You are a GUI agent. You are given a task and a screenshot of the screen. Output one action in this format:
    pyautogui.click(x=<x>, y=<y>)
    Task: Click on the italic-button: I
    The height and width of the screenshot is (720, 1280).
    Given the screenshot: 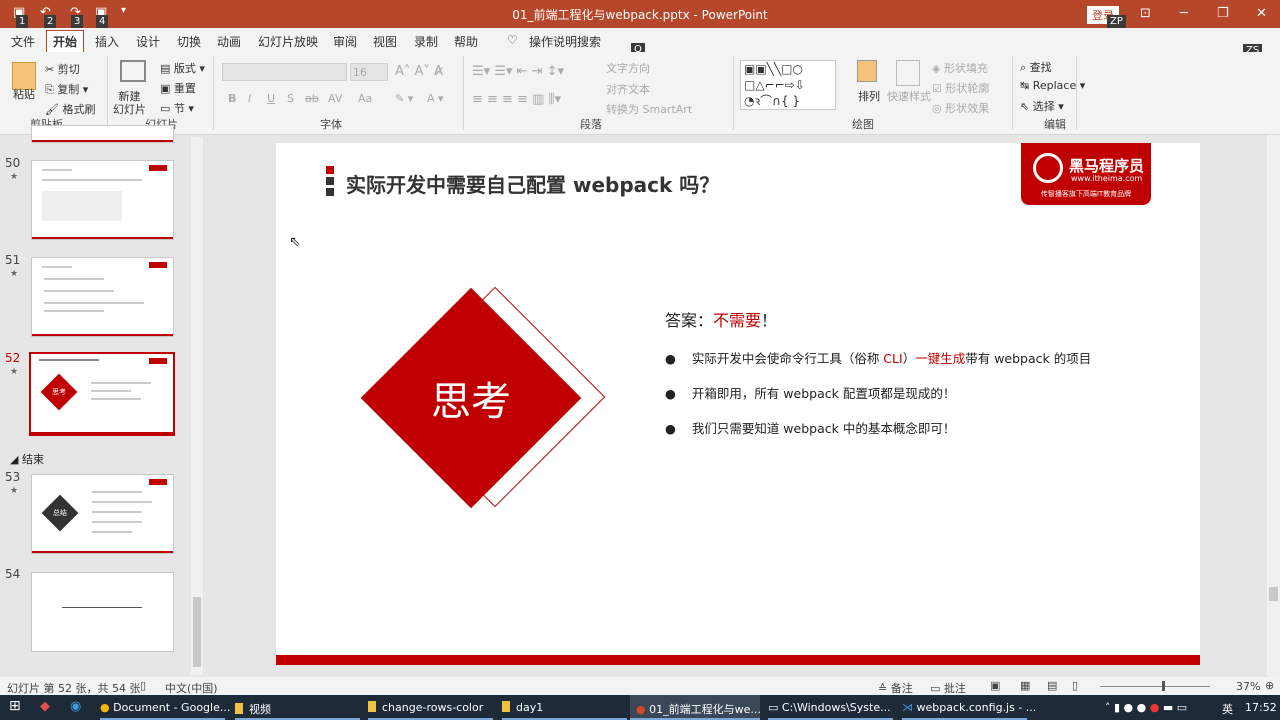 What is the action you would take?
    pyautogui.click(x=249, y=98)
    